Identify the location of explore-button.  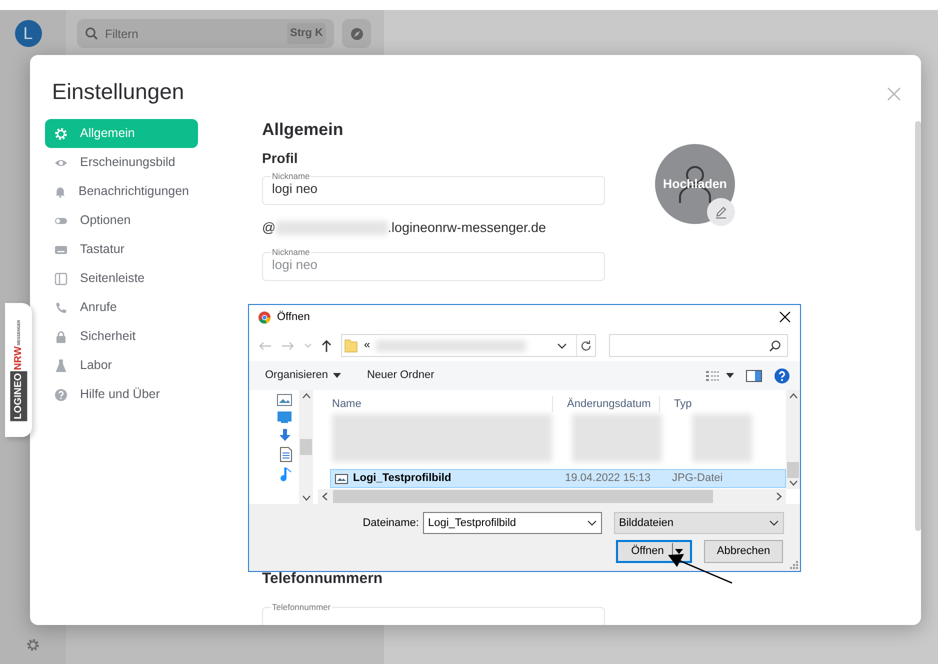
(356, 33).